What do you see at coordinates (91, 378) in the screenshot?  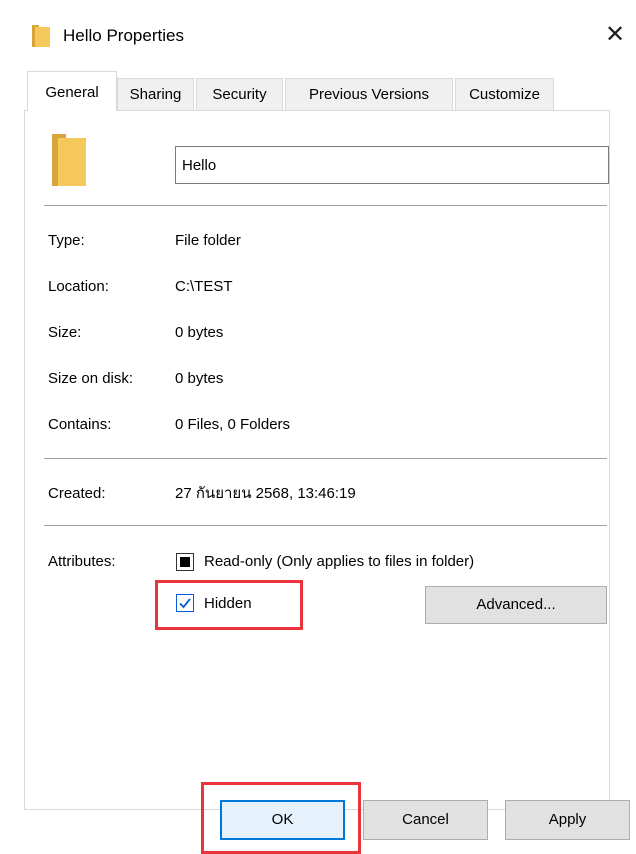 I see `size-on-disk-label: Size on disk:` at bounding box center [91, 378].